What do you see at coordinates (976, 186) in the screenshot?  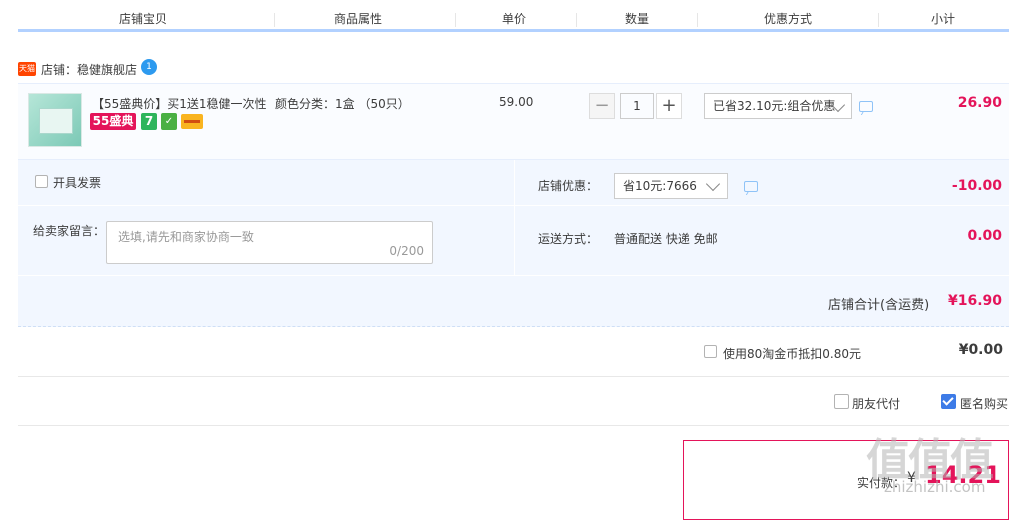 I see `shop-discount-amount: -10.00` at bounding box center [976, 186].